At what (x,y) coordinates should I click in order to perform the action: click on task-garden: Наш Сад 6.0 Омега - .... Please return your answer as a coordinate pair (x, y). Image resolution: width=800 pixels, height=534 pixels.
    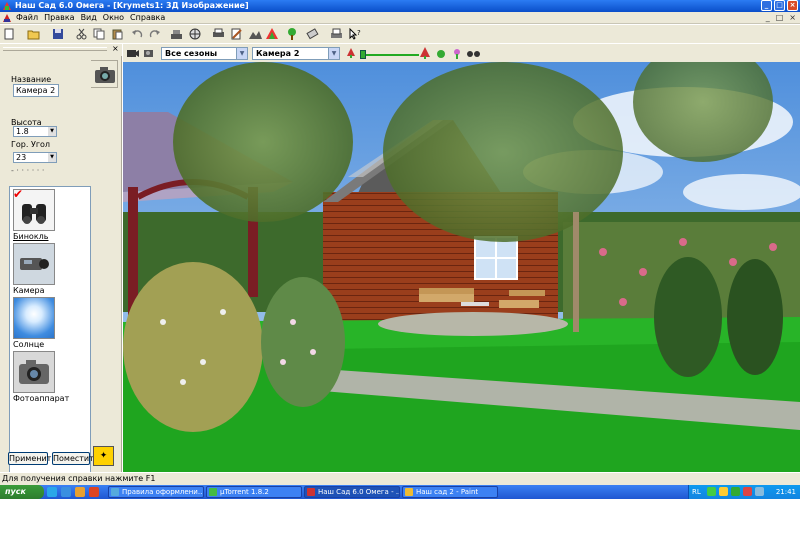
    Looking at the image, I should click on (352, 492).